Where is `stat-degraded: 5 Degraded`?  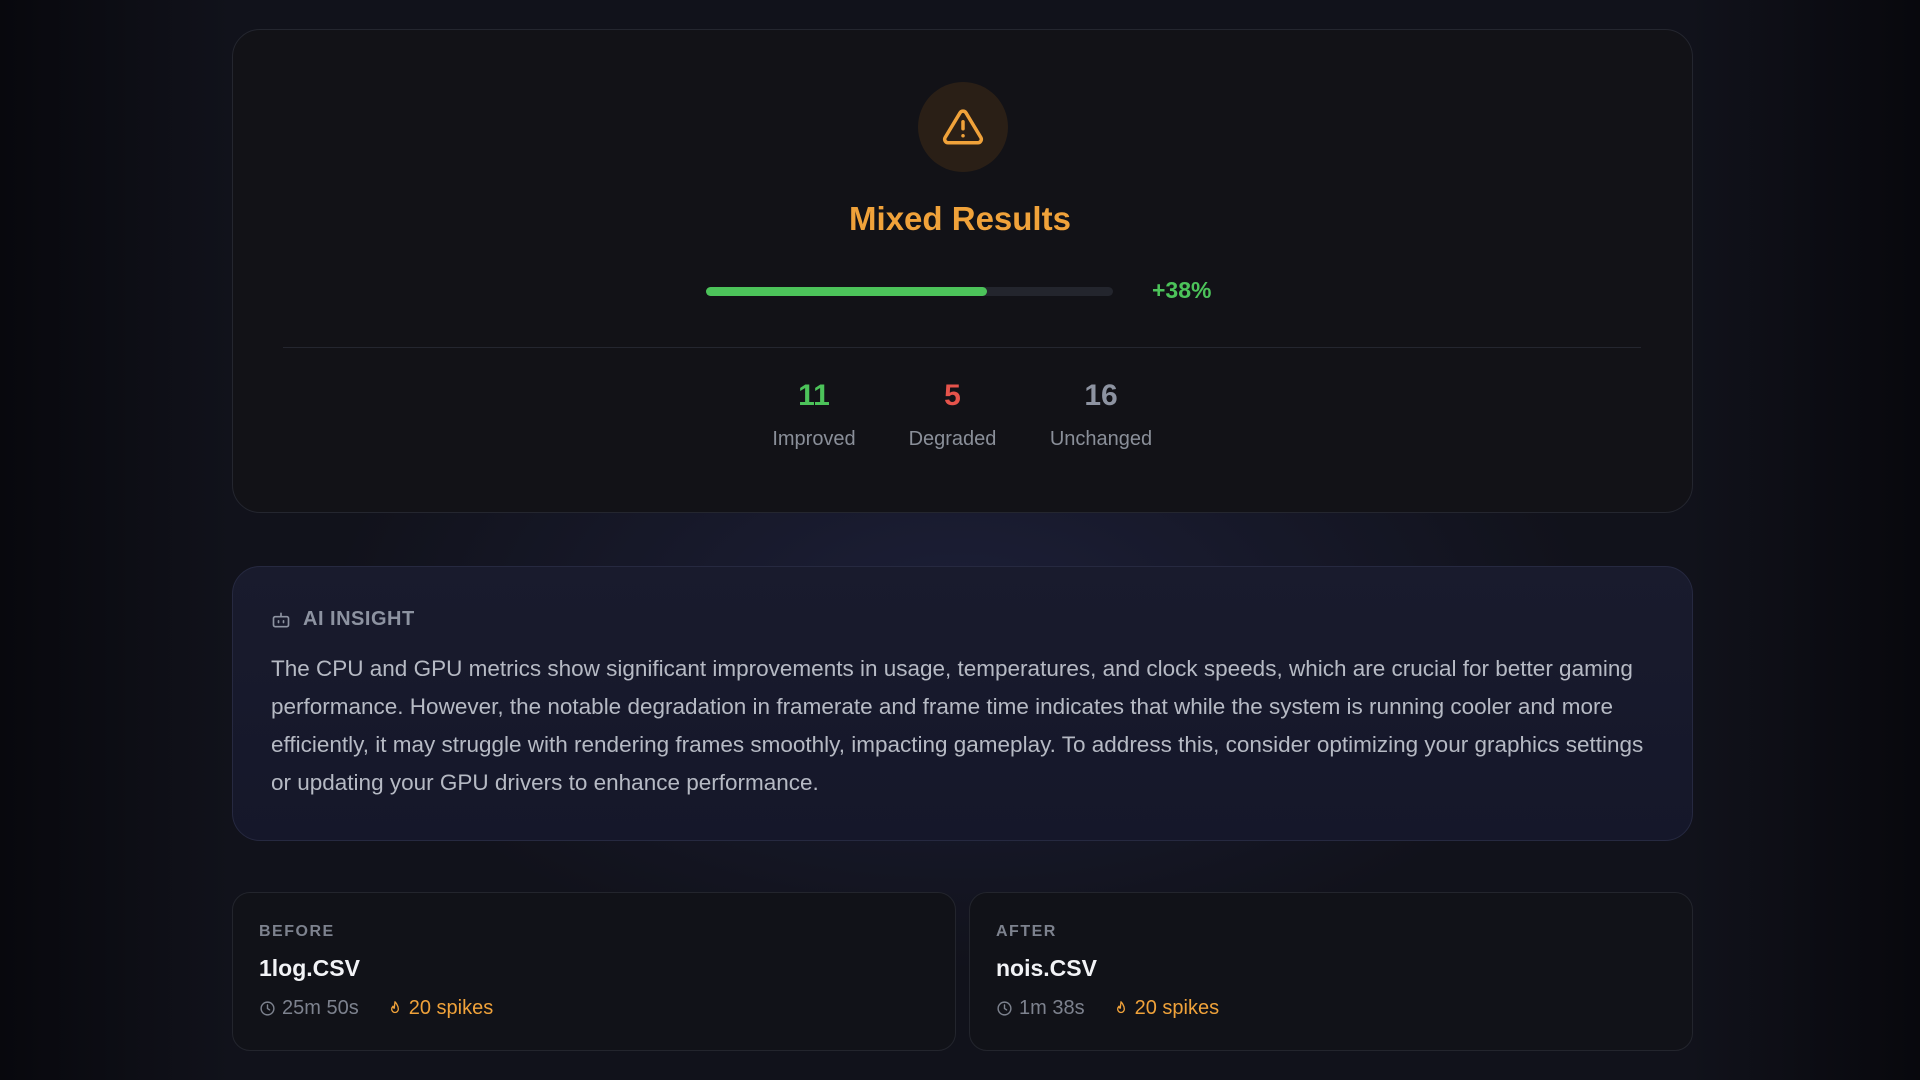
stat-degraded: 5 Degraded is located at coordinates (952, 414).